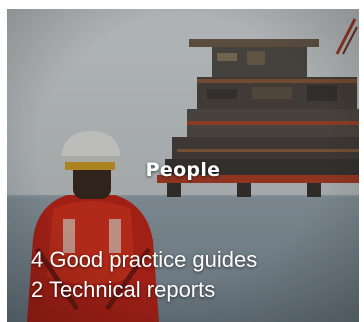  What do you see at coordinates (144, 259) in the screenshot?
I see `stat-good-practice-guides: 4 Good practice guides` at bounding box center [144, 259].